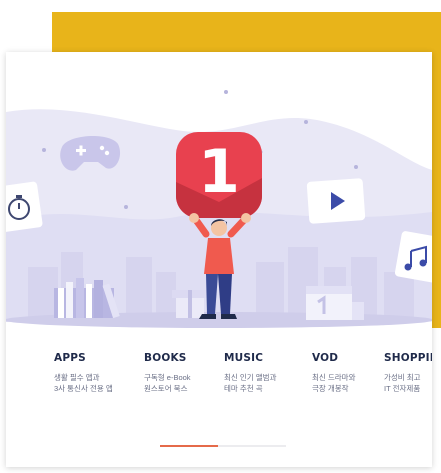 This screenshot has height=473, width=441. Describe the element at coordinates (32, 376) in the screenshot. I see `category-desc-line2: 링` at that location.